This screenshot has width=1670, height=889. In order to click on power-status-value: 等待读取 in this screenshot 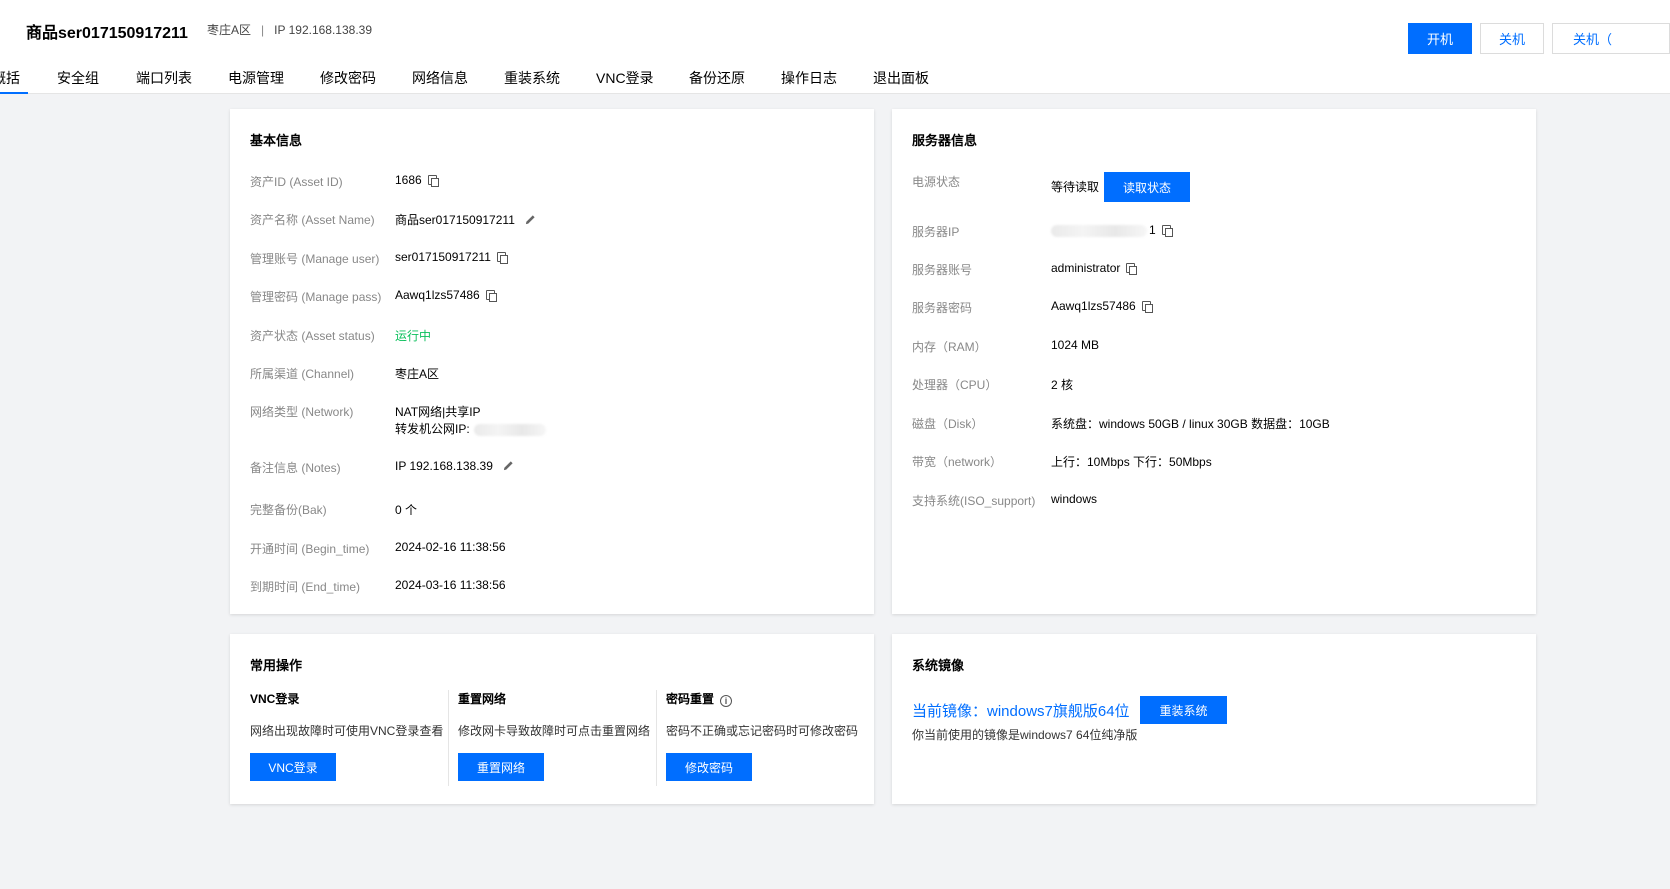, I will do `click(1075, 187)`.